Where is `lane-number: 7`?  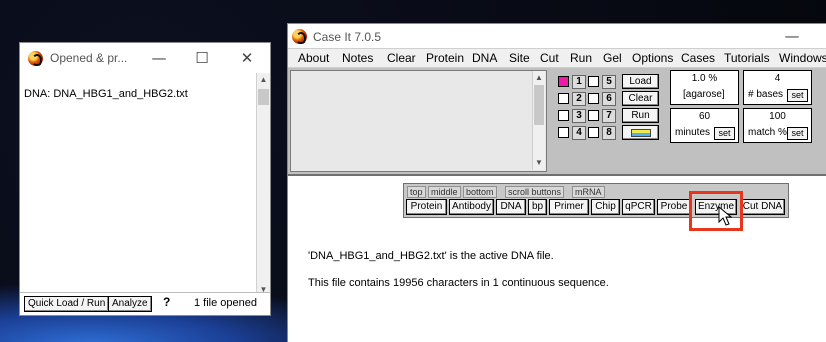
lane-number: 7 is located at coordinates (609, 116).